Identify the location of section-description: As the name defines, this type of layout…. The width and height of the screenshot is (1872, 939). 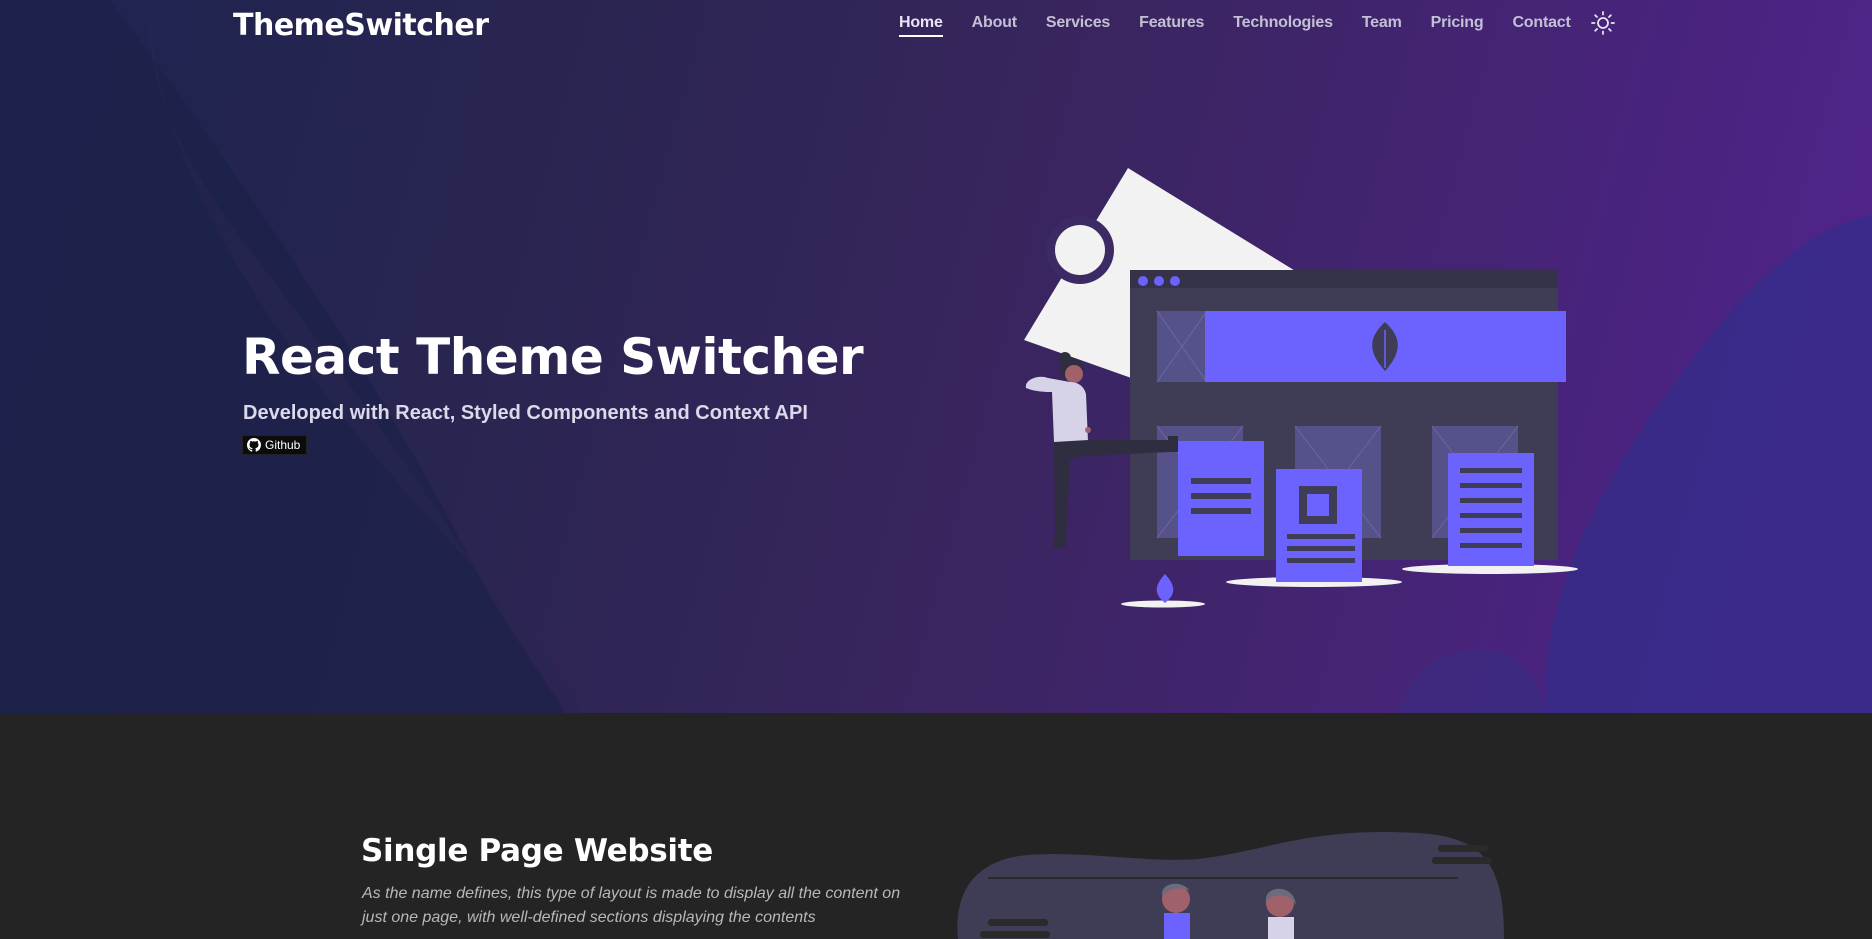
(631, 905).